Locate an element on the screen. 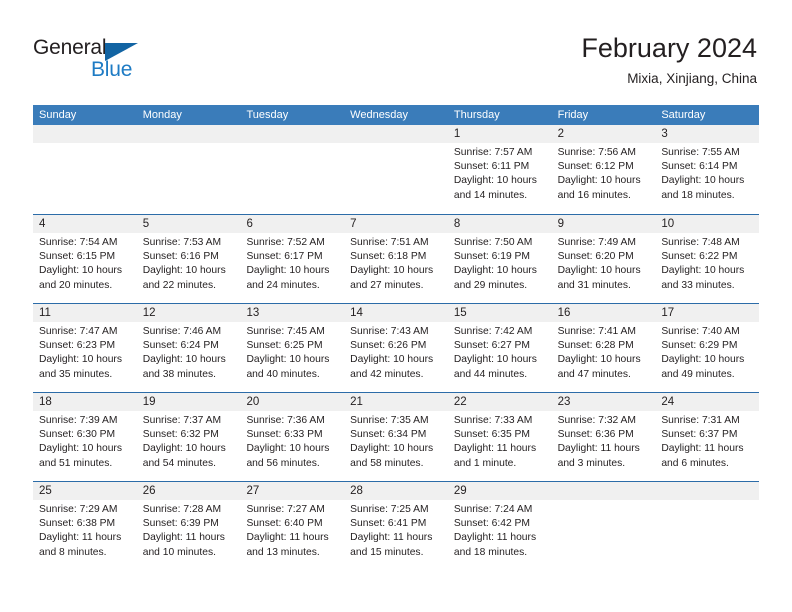  generalblue-logo: General Blue is located at coordinates (98, 59).